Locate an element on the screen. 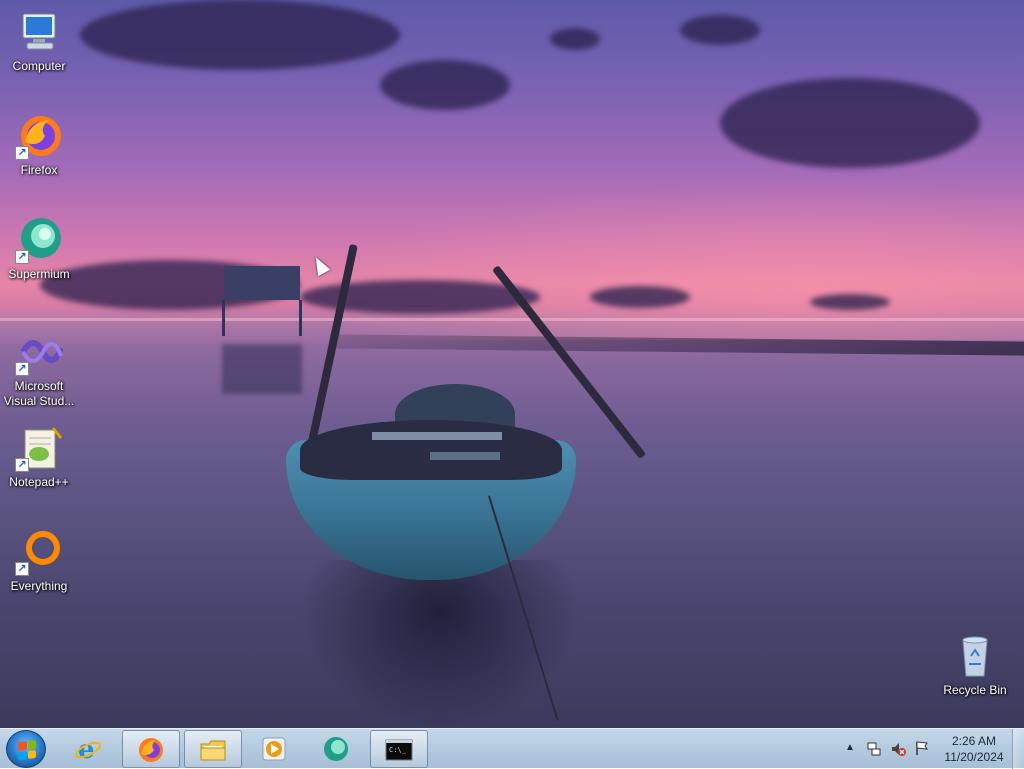 This screenshot has height=769, width=1024. chevron-up-icon: ▲ is located at coordinates (850, 747).